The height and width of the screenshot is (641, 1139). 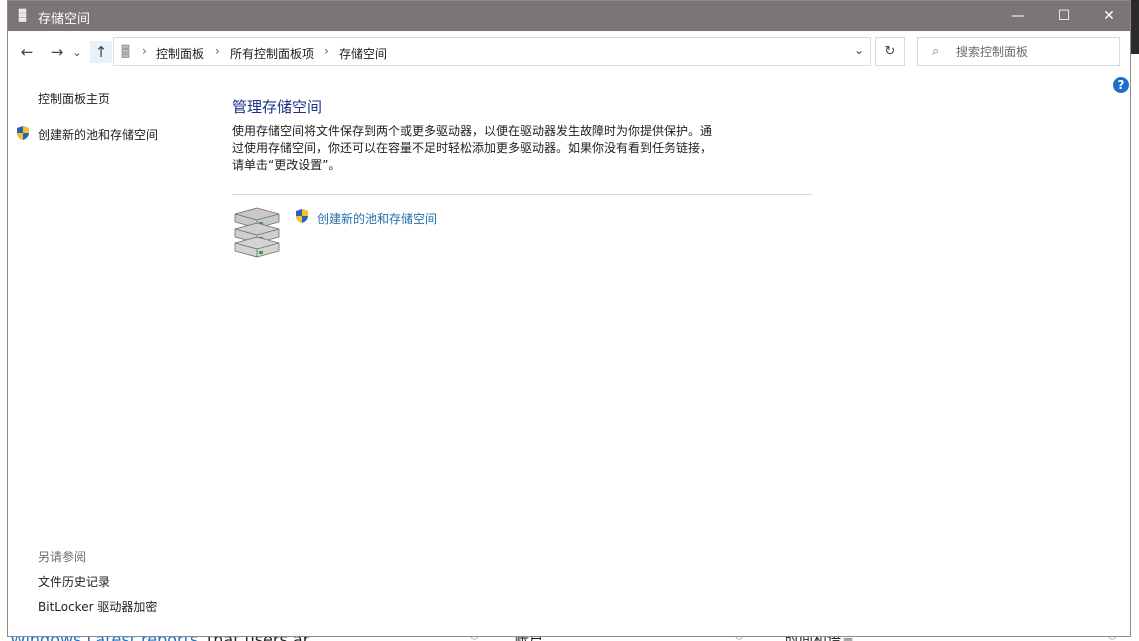 I want to click on recent-locations-button: ⌄, so click(x=77, y=52).